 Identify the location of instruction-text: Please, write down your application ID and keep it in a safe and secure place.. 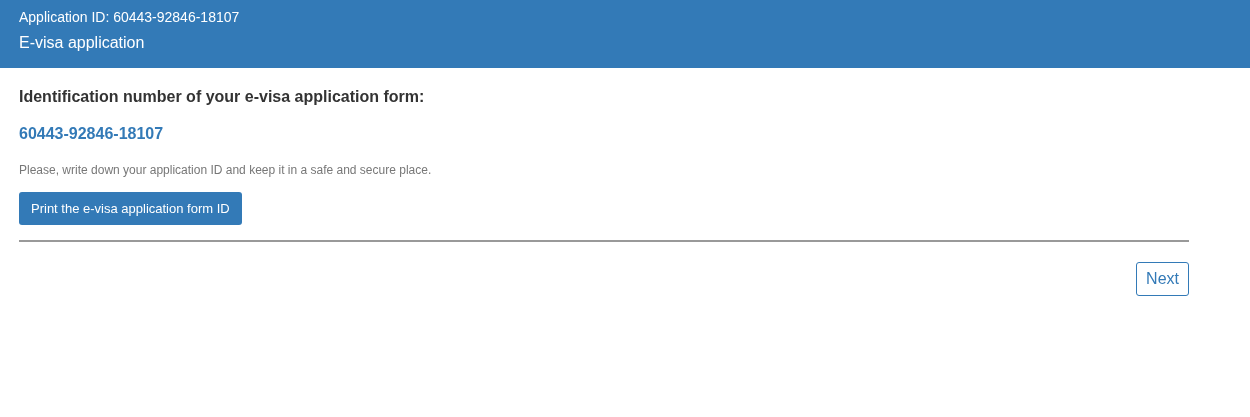
(226, 170).